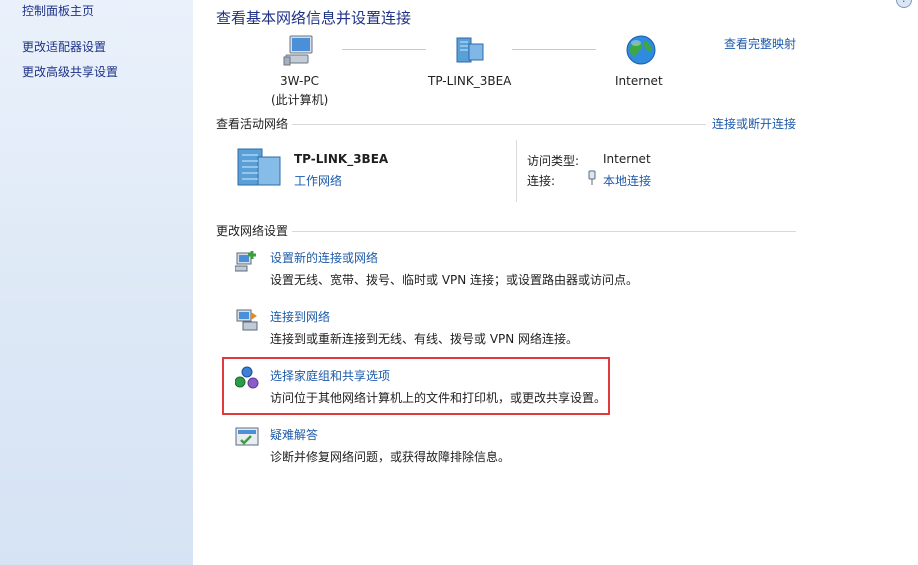 The width and height of the screenshot is (918, 565). I want to click on change-settings-heading: 更改网络设置, so click(252, 231).